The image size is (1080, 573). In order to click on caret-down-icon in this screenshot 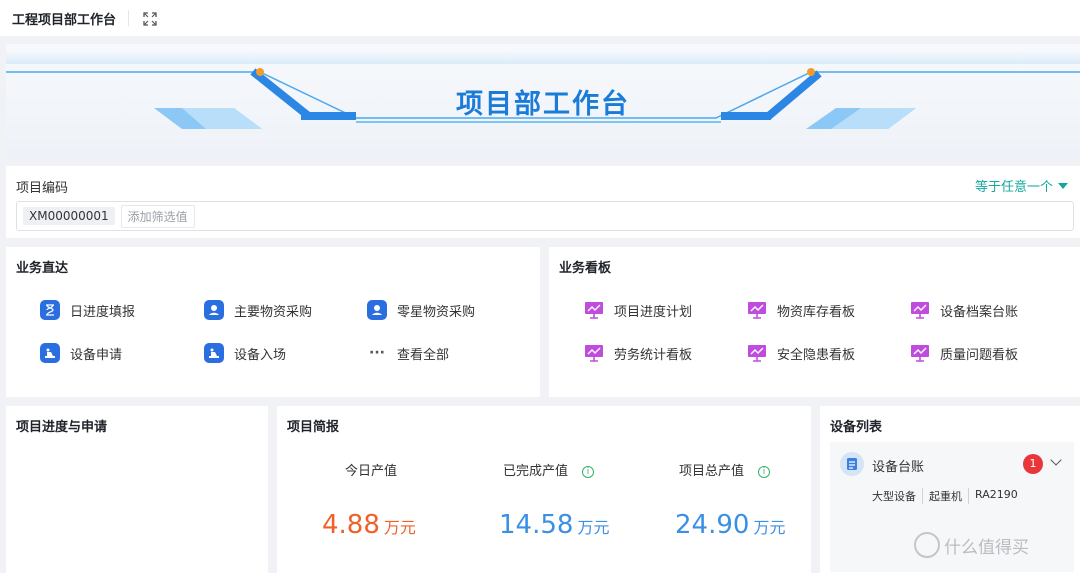, I will do `click(1063, 185)`.